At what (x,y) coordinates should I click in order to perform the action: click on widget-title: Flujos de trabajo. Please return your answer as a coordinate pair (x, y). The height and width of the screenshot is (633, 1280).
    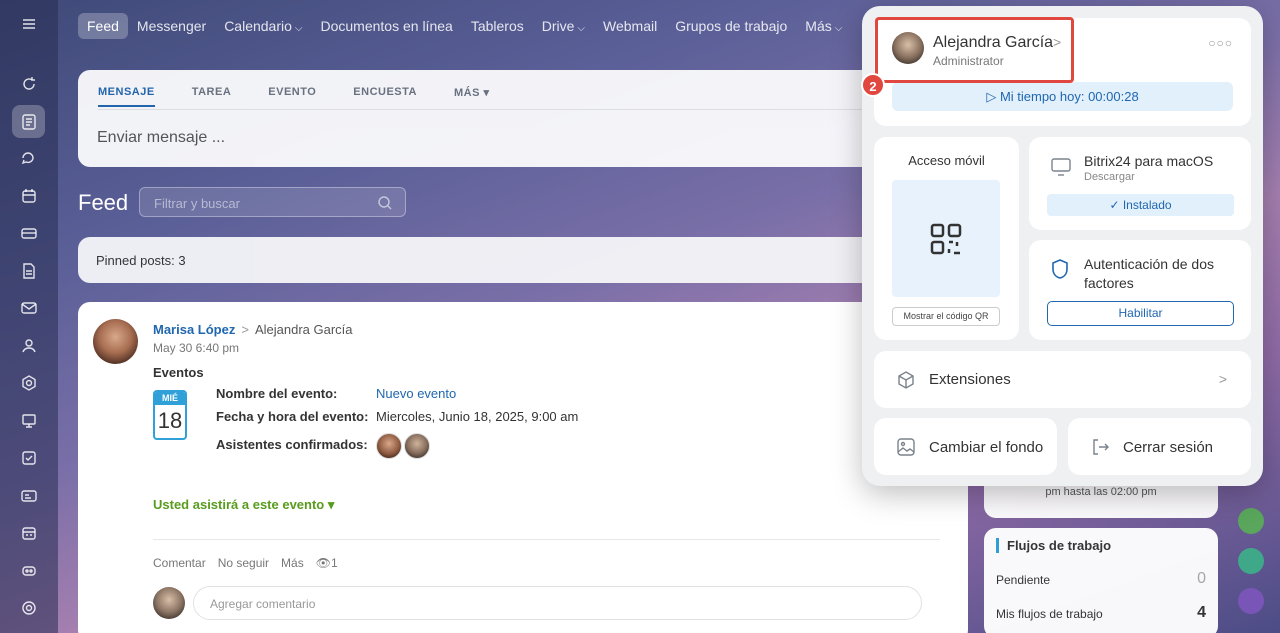
    Looking at the image, I should click on (1053, 545).